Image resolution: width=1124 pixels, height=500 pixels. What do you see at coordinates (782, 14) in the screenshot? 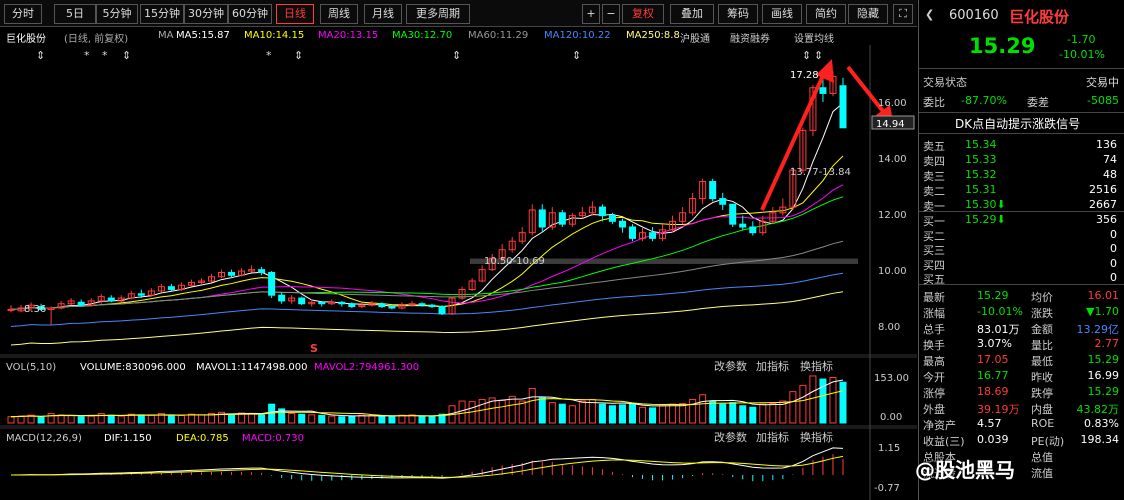
I see `draw-line-button: 画线` at bounding box center [782, 14].